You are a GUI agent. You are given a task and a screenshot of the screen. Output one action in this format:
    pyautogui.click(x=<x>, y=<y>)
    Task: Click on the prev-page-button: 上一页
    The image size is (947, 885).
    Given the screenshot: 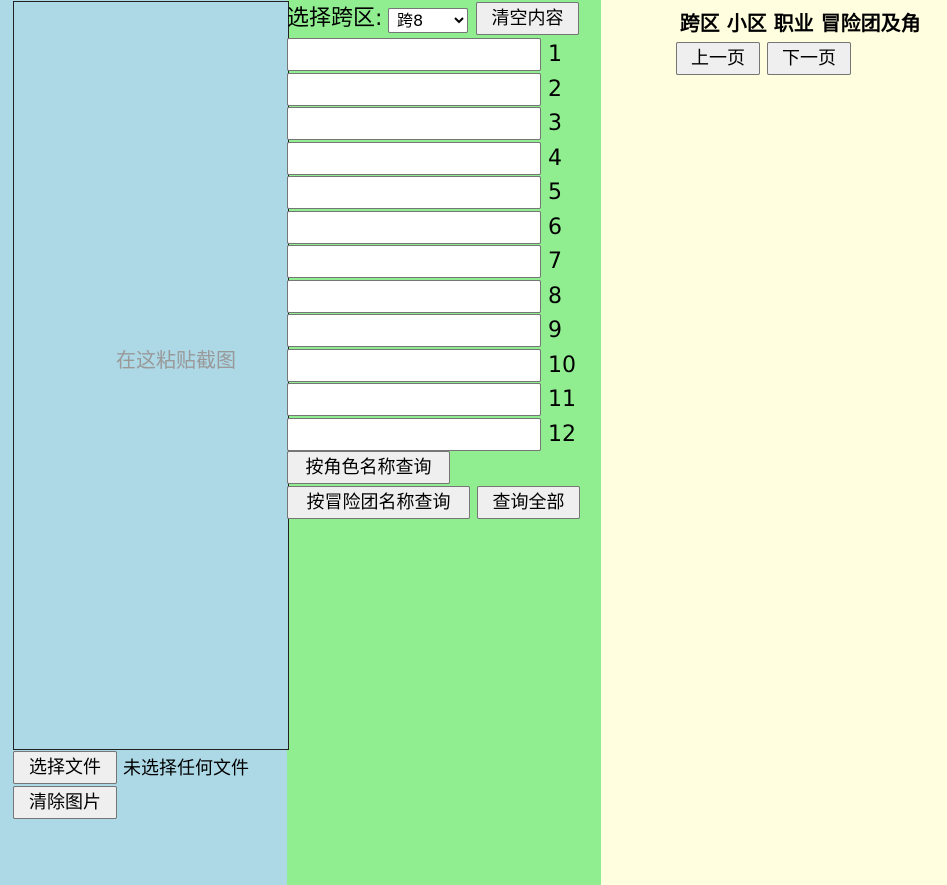 What is the action you would take?
    pyautogui.click(x=718, y=58)
    